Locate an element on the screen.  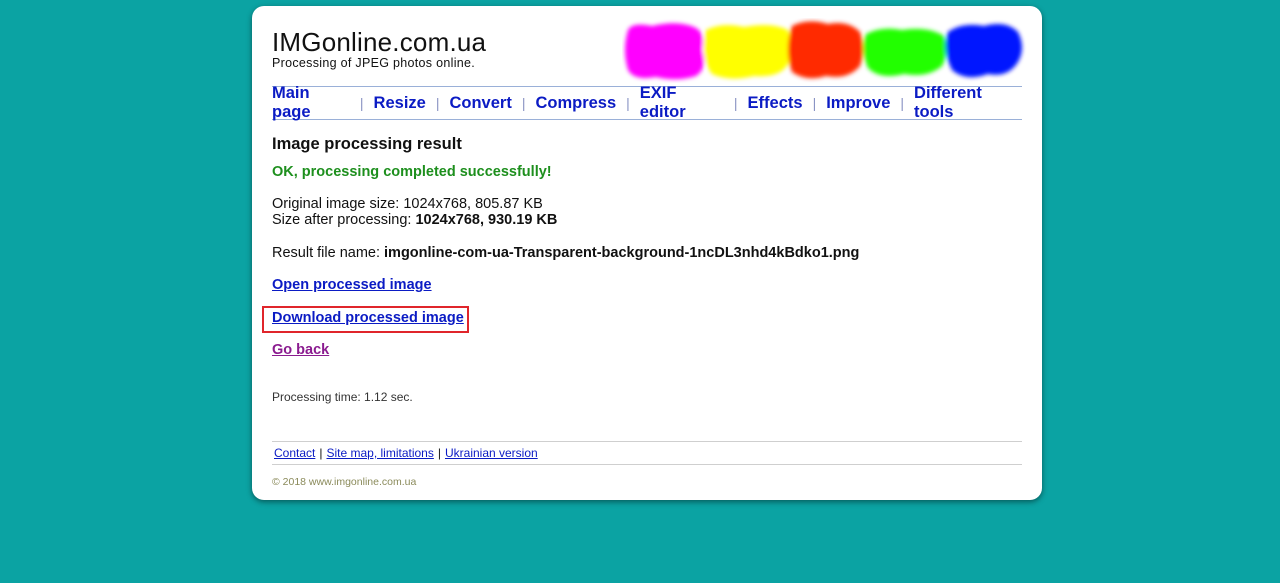
paint-stroke-red is located at coordinates (825, 50).